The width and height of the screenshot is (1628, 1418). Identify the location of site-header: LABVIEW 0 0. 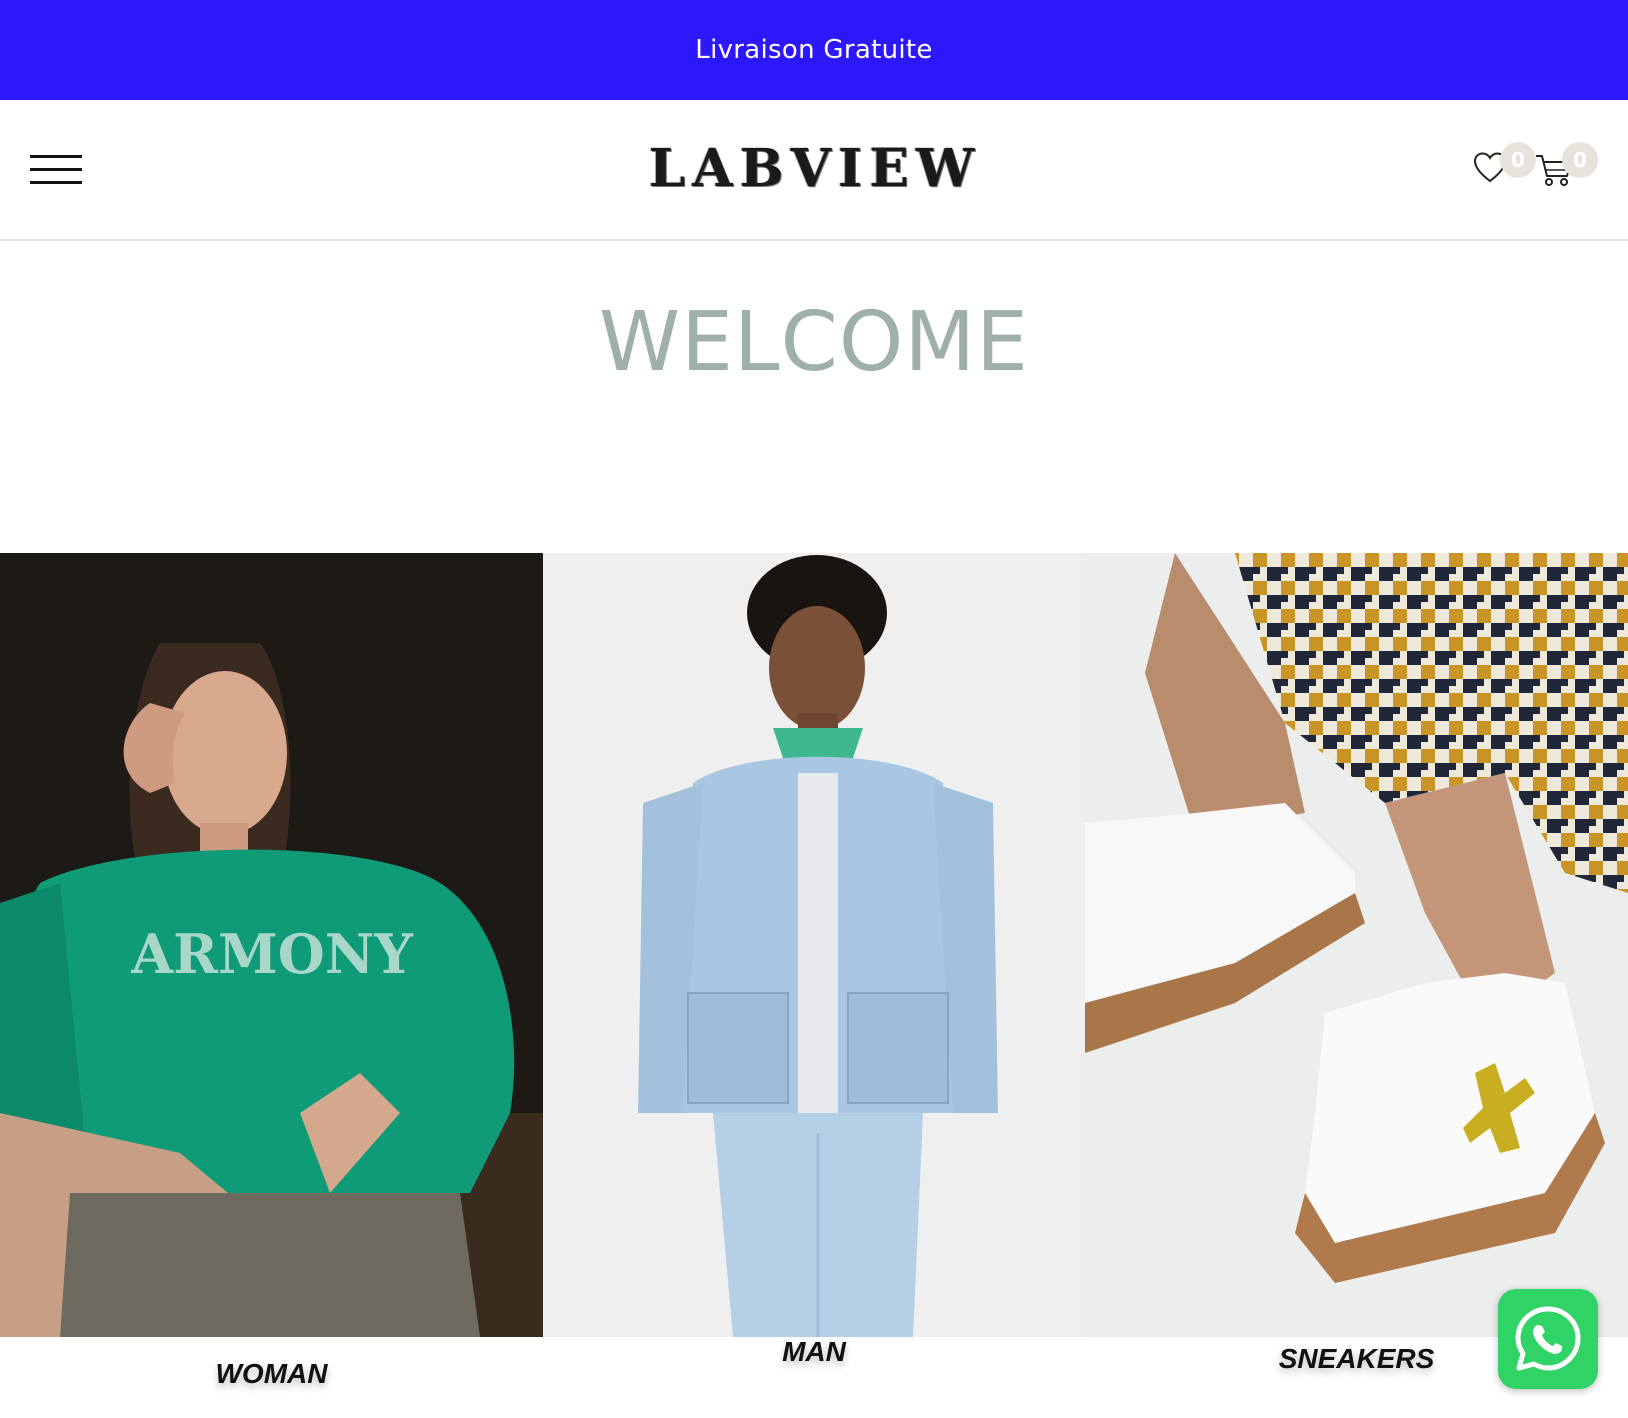
(814, 170).